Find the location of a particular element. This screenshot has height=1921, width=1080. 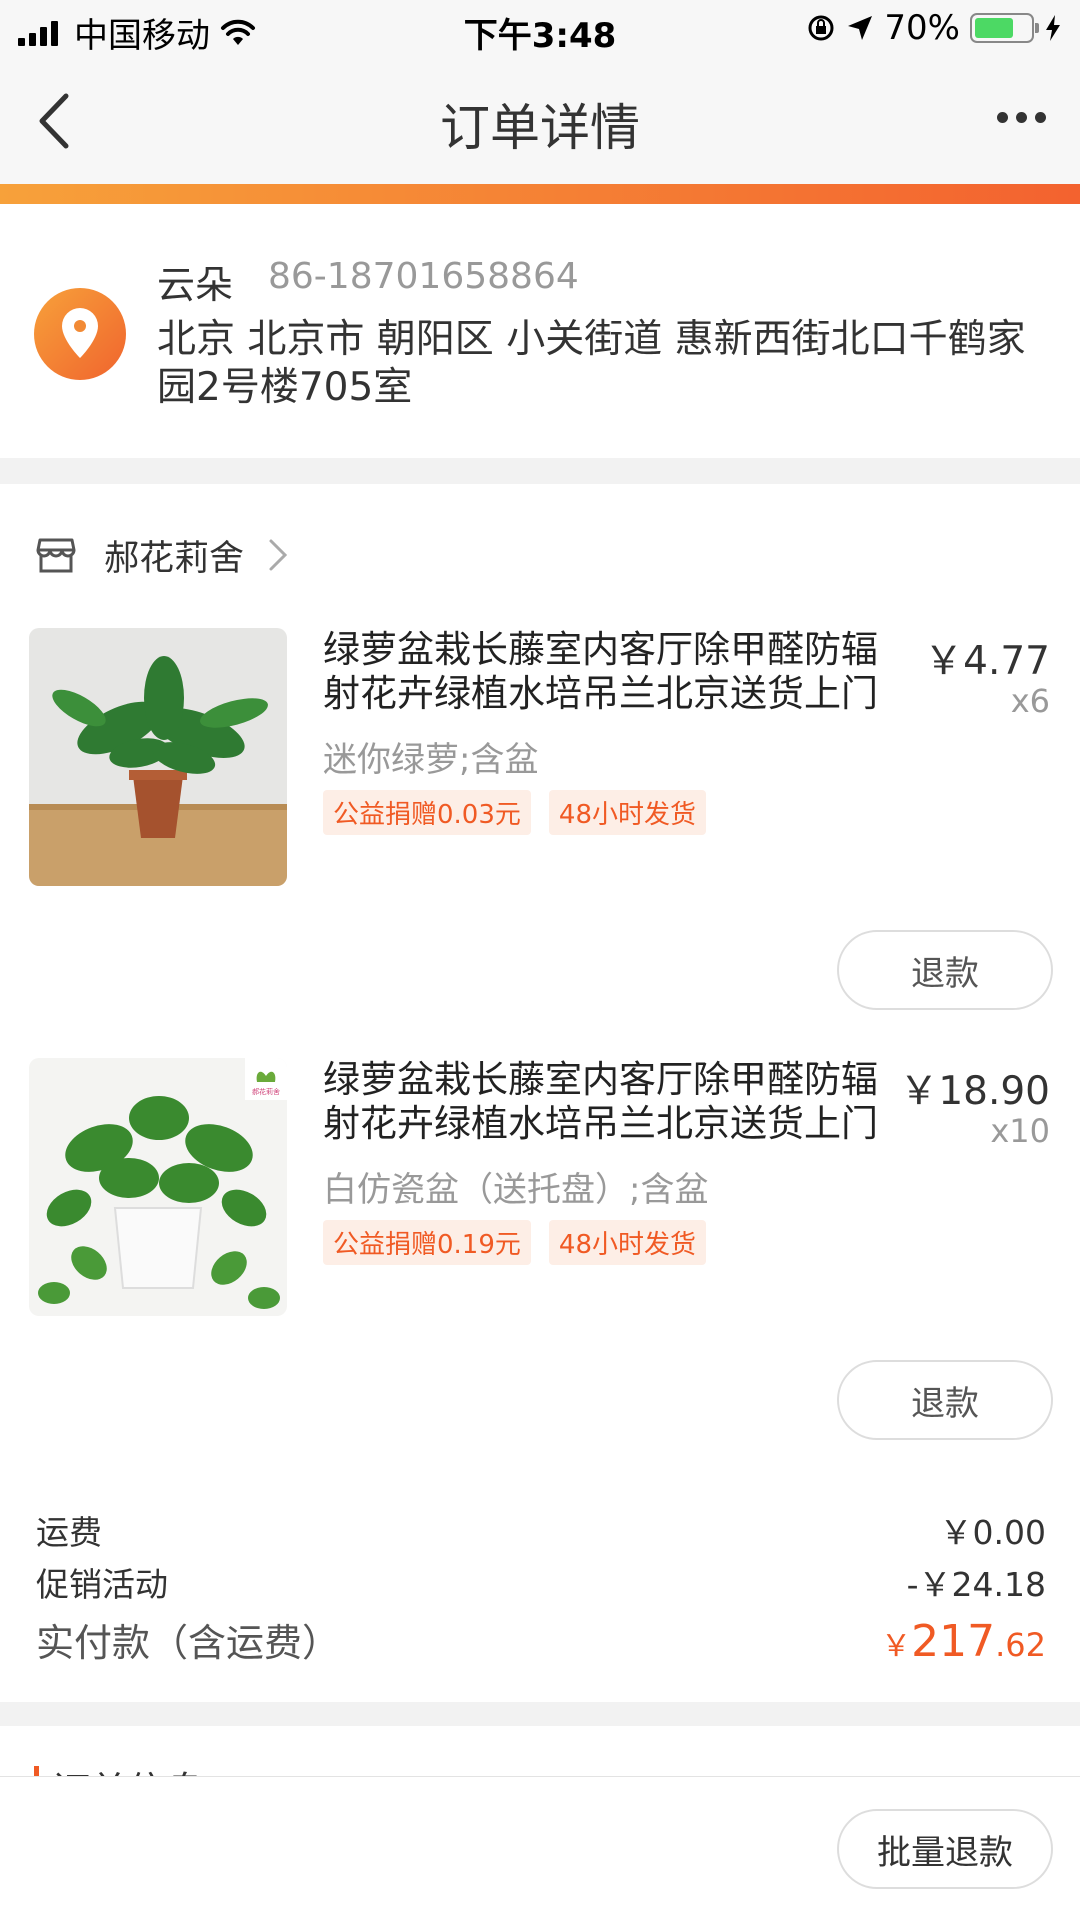

status-bar: 中国移动 下午3:48 70% is located at coordinates (540, 30).